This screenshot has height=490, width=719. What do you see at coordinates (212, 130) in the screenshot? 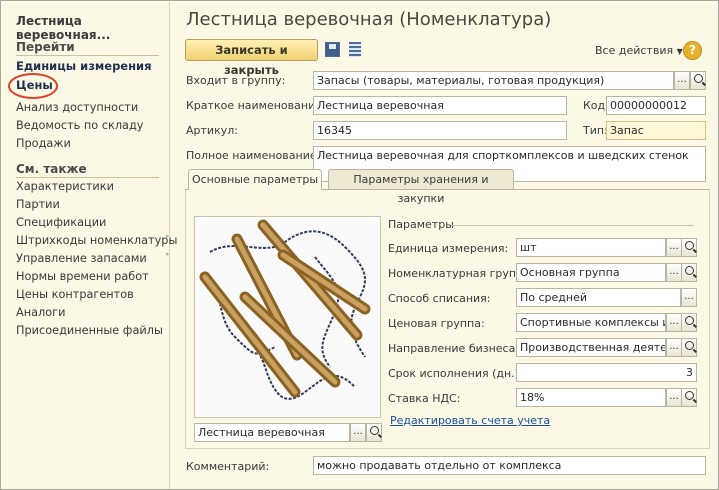
I see `article-label: Артикул:` at bounding box center [212, 130].